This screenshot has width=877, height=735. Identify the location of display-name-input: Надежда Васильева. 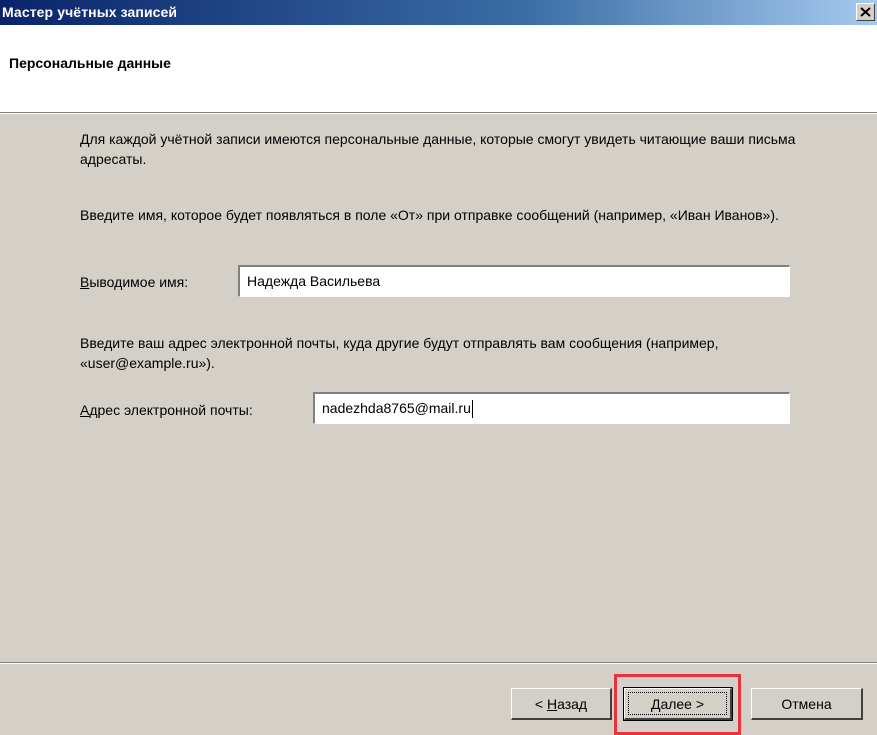
(514, 281).